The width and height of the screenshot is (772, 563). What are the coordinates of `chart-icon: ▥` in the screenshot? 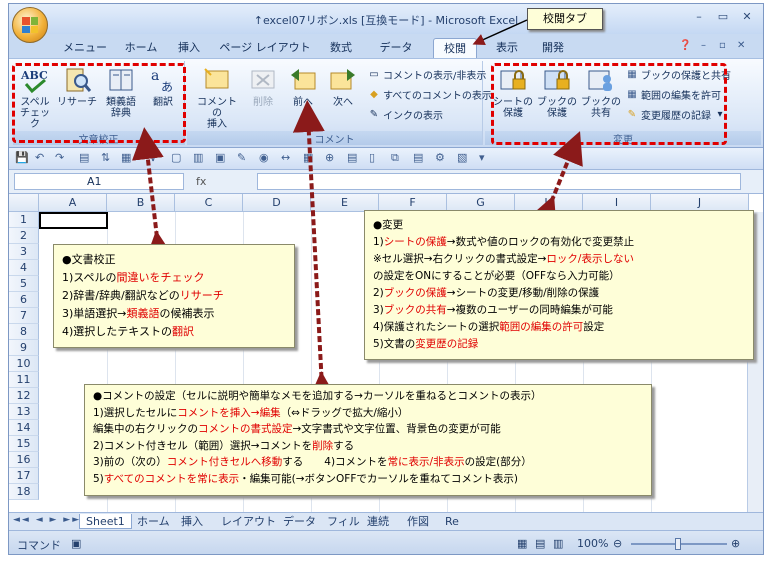 It's located at (198, 157).